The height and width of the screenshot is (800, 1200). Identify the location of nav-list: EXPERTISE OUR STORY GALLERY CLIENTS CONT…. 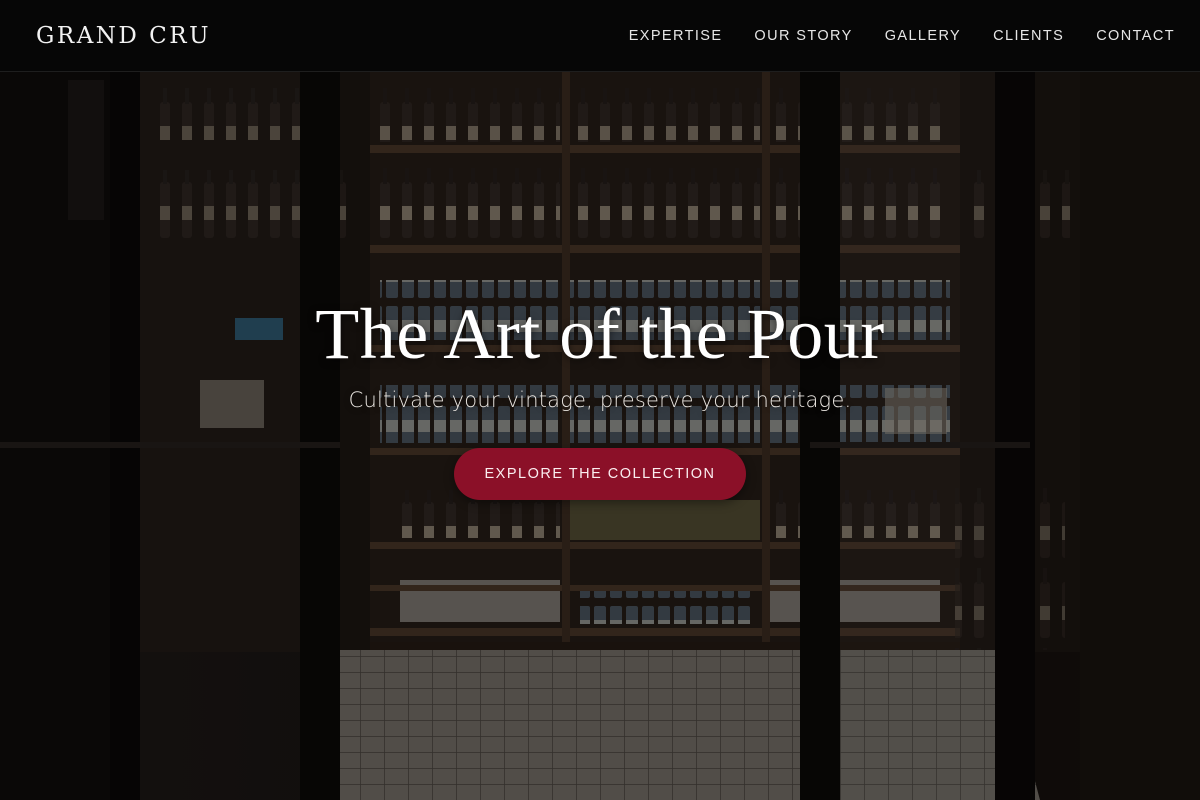
(894, 36).